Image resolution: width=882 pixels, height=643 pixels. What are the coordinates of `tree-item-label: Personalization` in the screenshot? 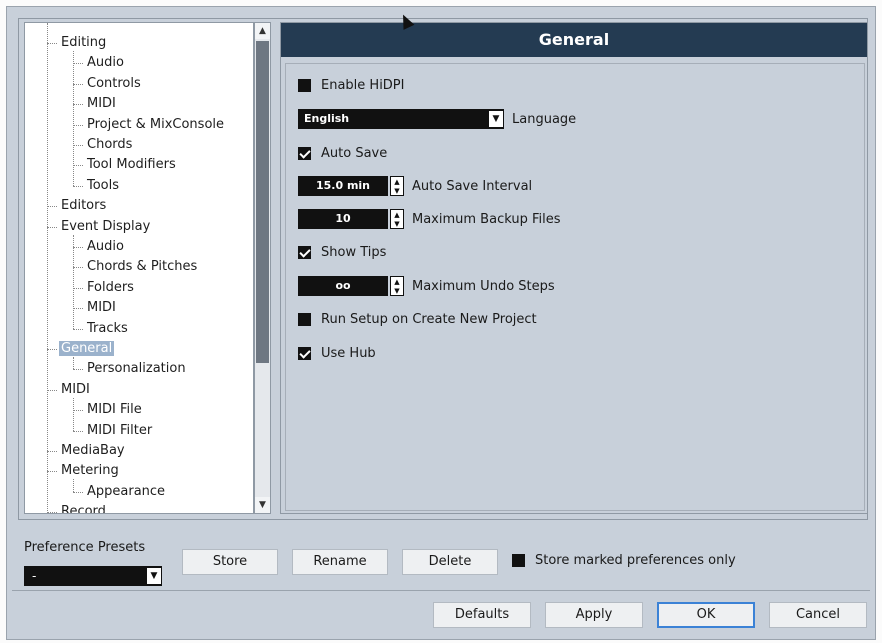 It's located at (136, 369).